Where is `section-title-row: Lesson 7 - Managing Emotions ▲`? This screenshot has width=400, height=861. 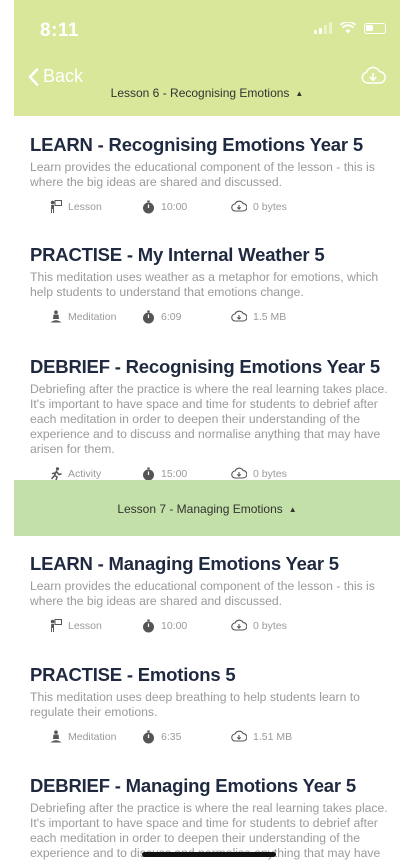 section-title-row: Lesson 7 - Managing Emotions ▲ is located at coordinates (207, 509).